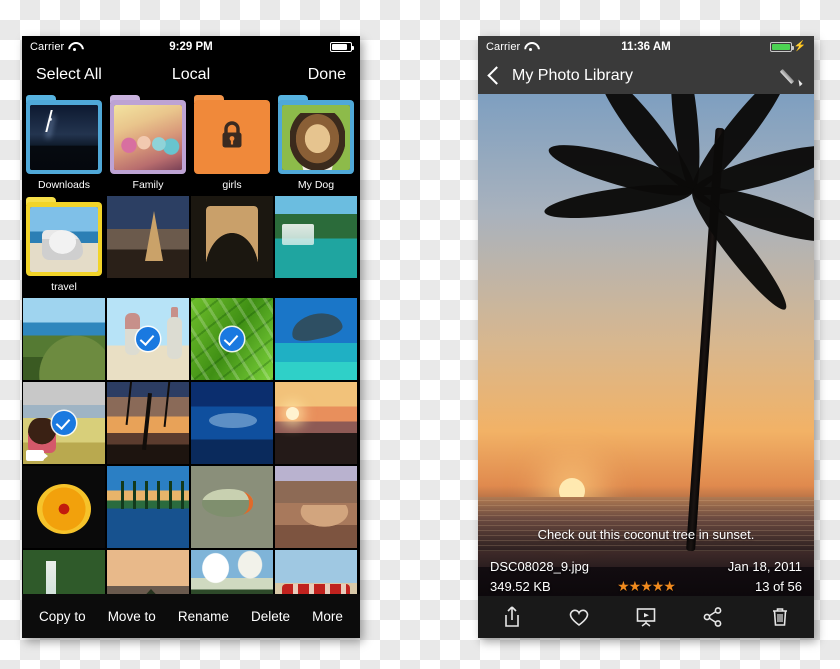  I want to click on select-all-button: Select All, so click(69, 75).